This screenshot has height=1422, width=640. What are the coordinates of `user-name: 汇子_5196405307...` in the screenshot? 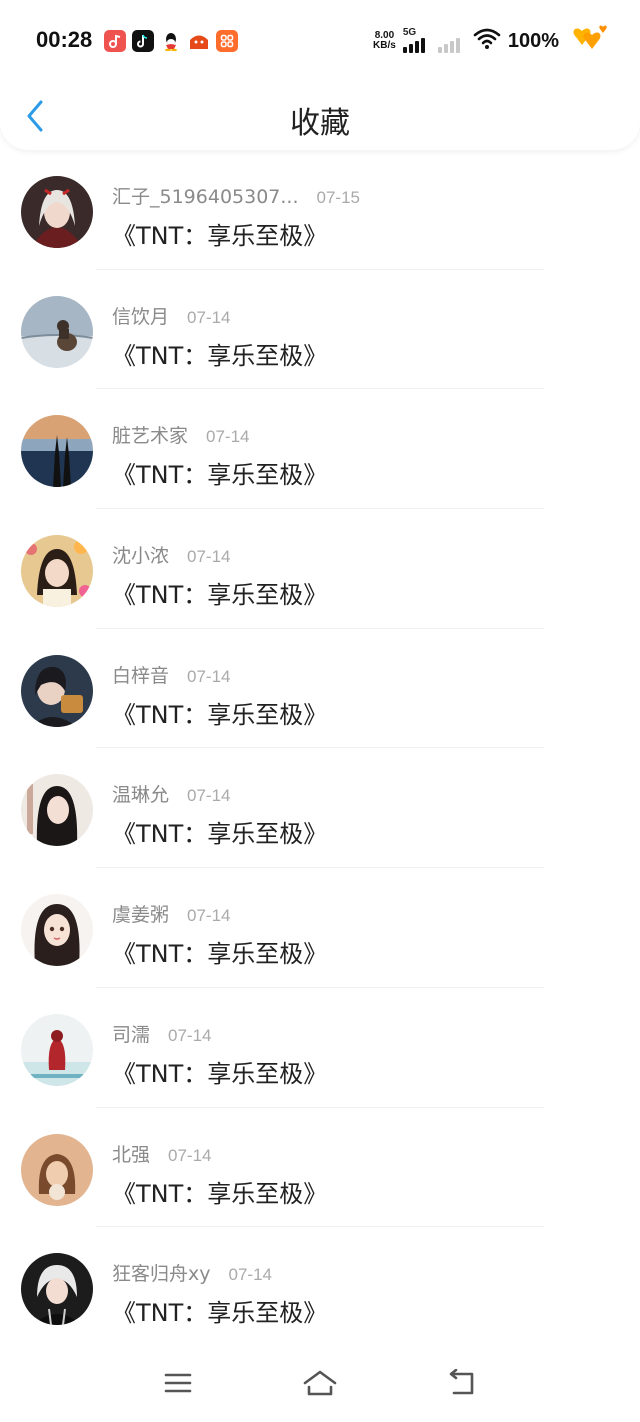 It's located at (205, 197).